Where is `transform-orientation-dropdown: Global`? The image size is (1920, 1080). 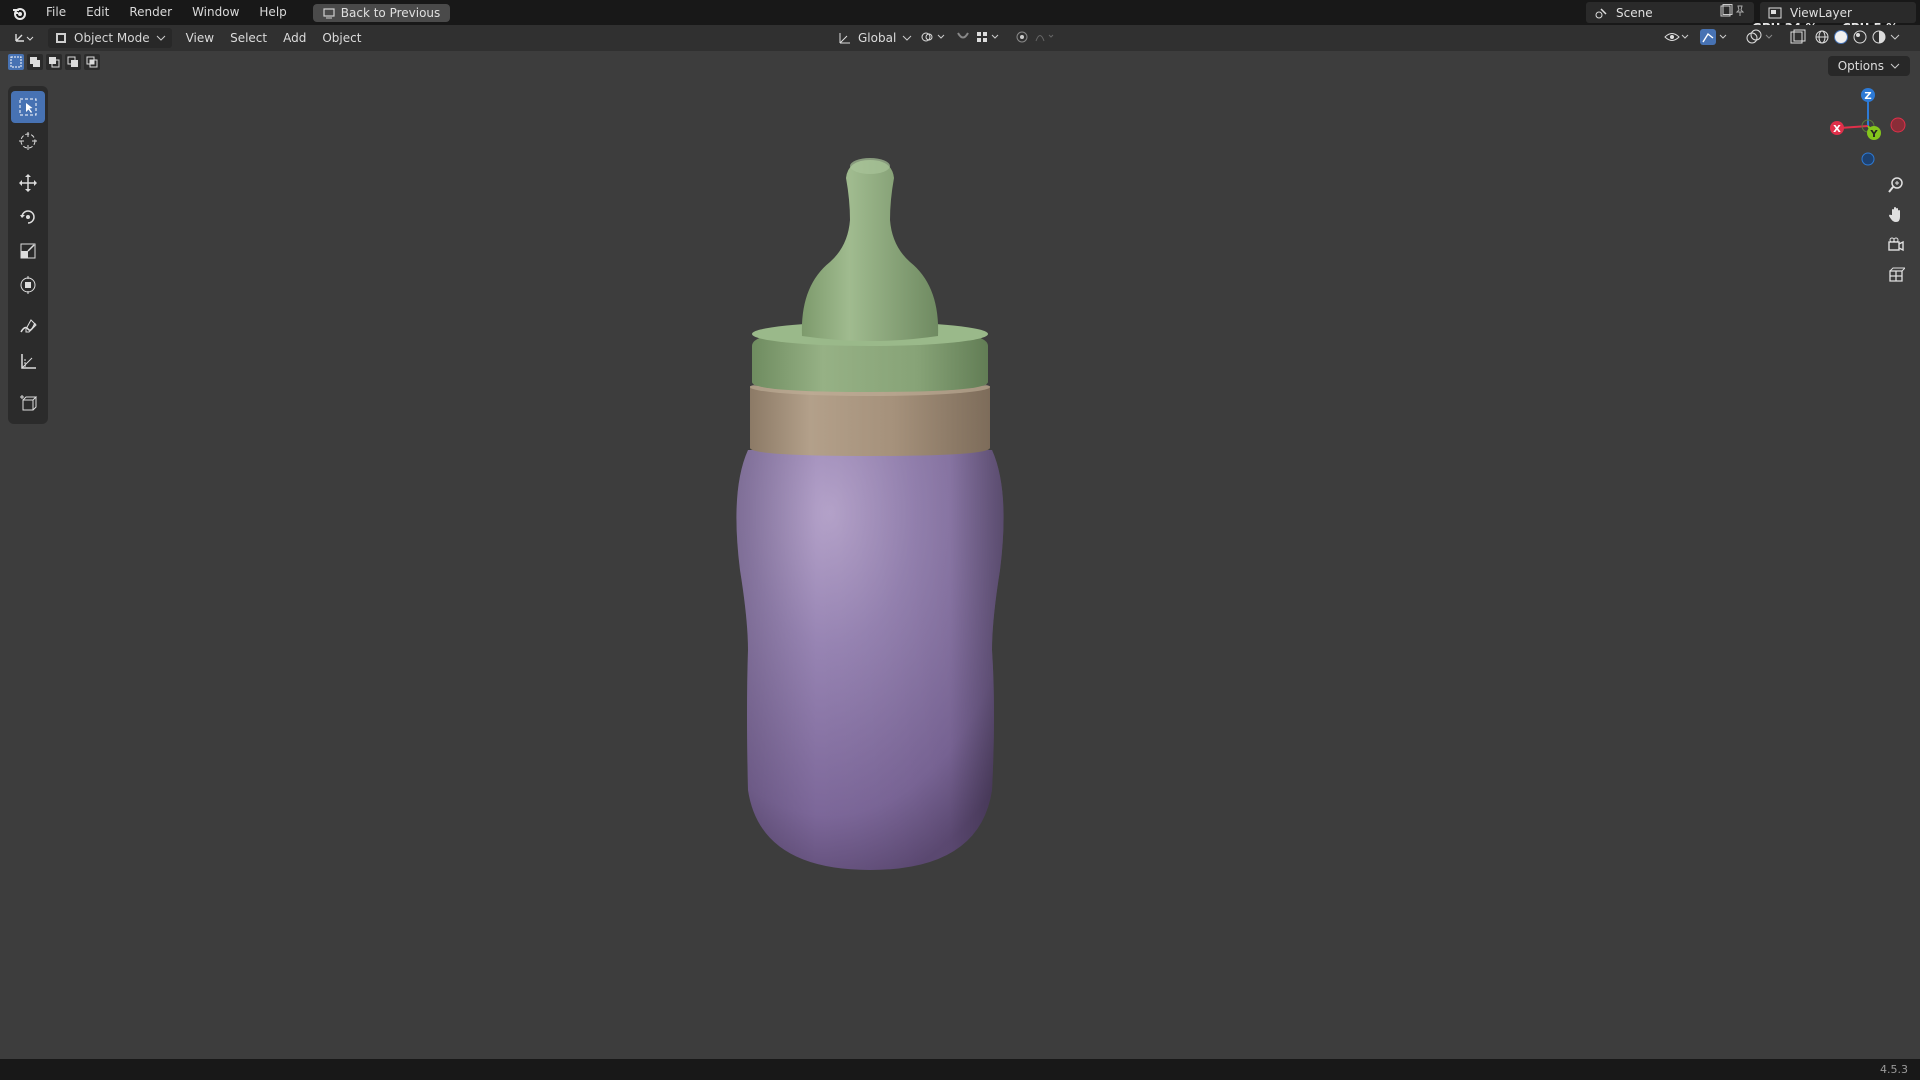
transform-orientation-dropdown: Global is located at coordinates (875, 38).